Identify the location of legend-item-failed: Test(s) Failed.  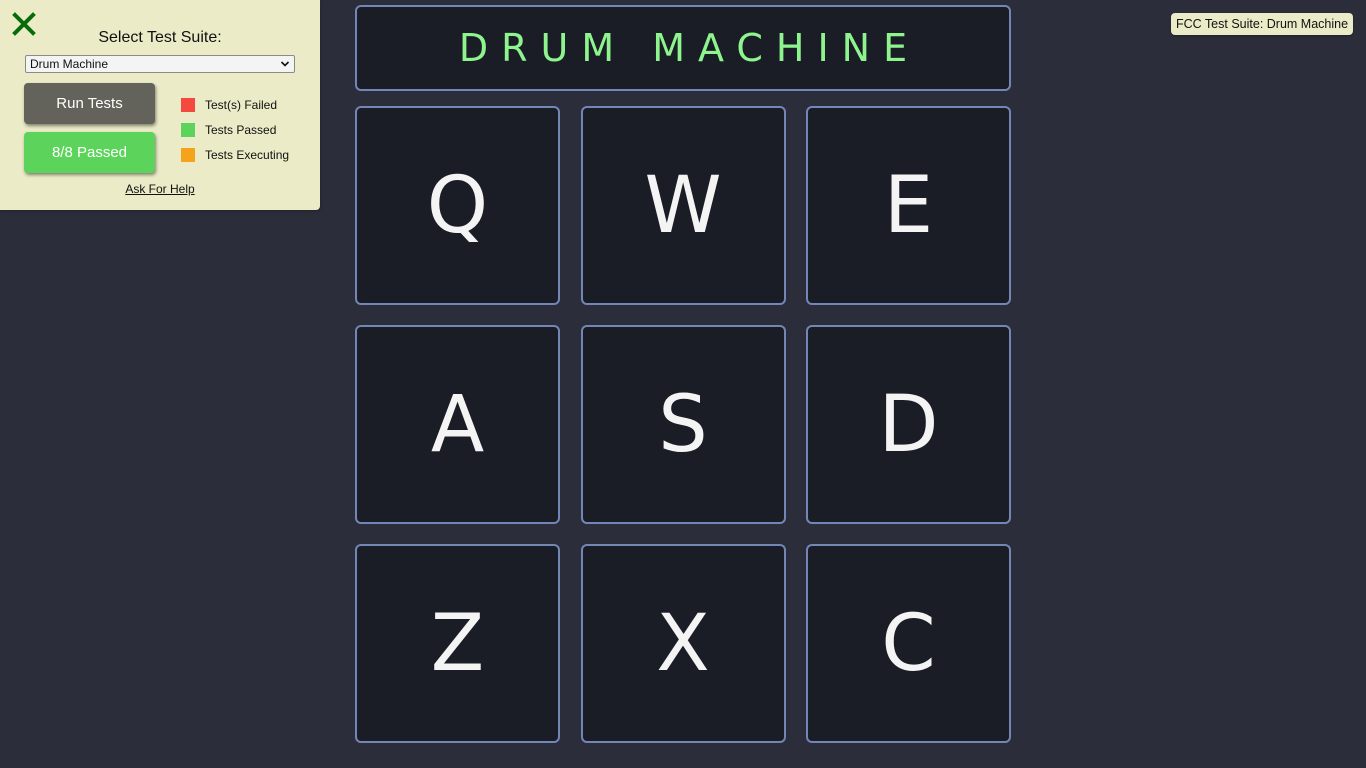
(235, 104).